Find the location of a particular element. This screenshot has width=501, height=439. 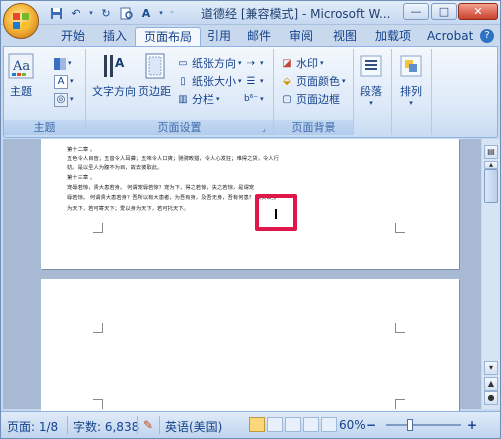

ribbon-tabs: 开始 插入 页面布局 引用 邮件 审阅 视图 加载项 Acrobat ? is located at coordinates (250, 35).